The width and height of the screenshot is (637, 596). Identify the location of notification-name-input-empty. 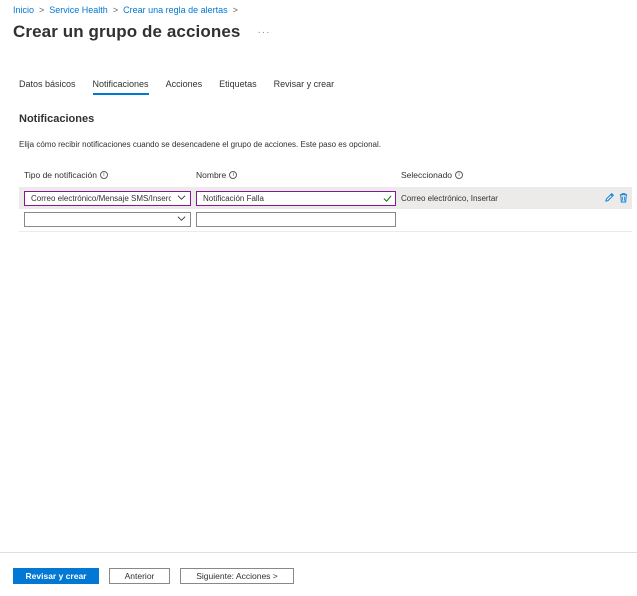
(296, 219).